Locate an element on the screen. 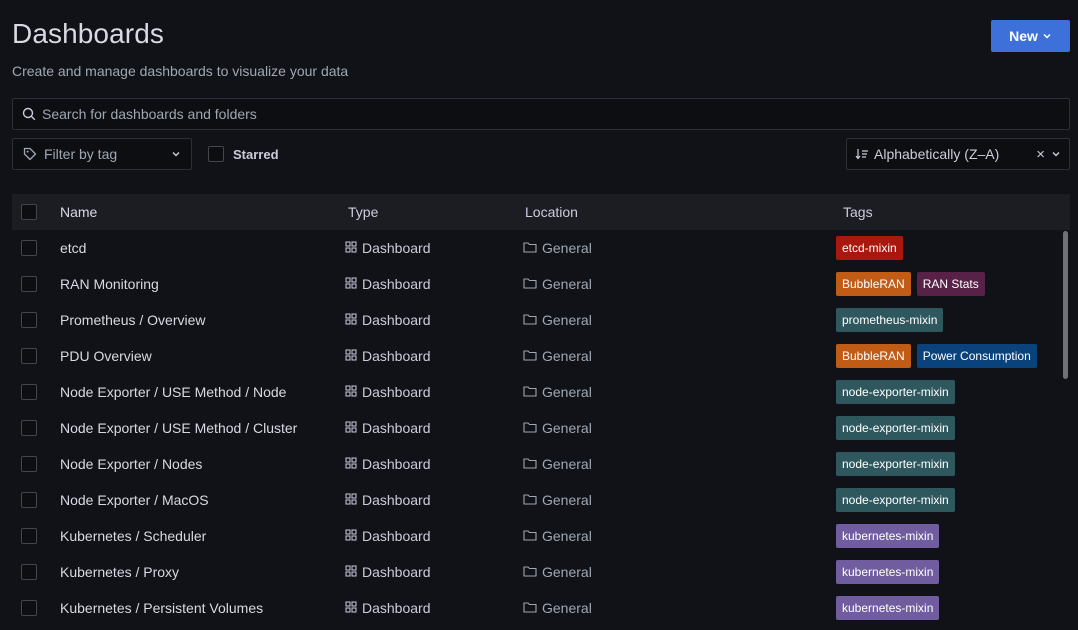 This screenshot has height=630, width=1078. column-header-name: Name is located at coordinates (78, 212).